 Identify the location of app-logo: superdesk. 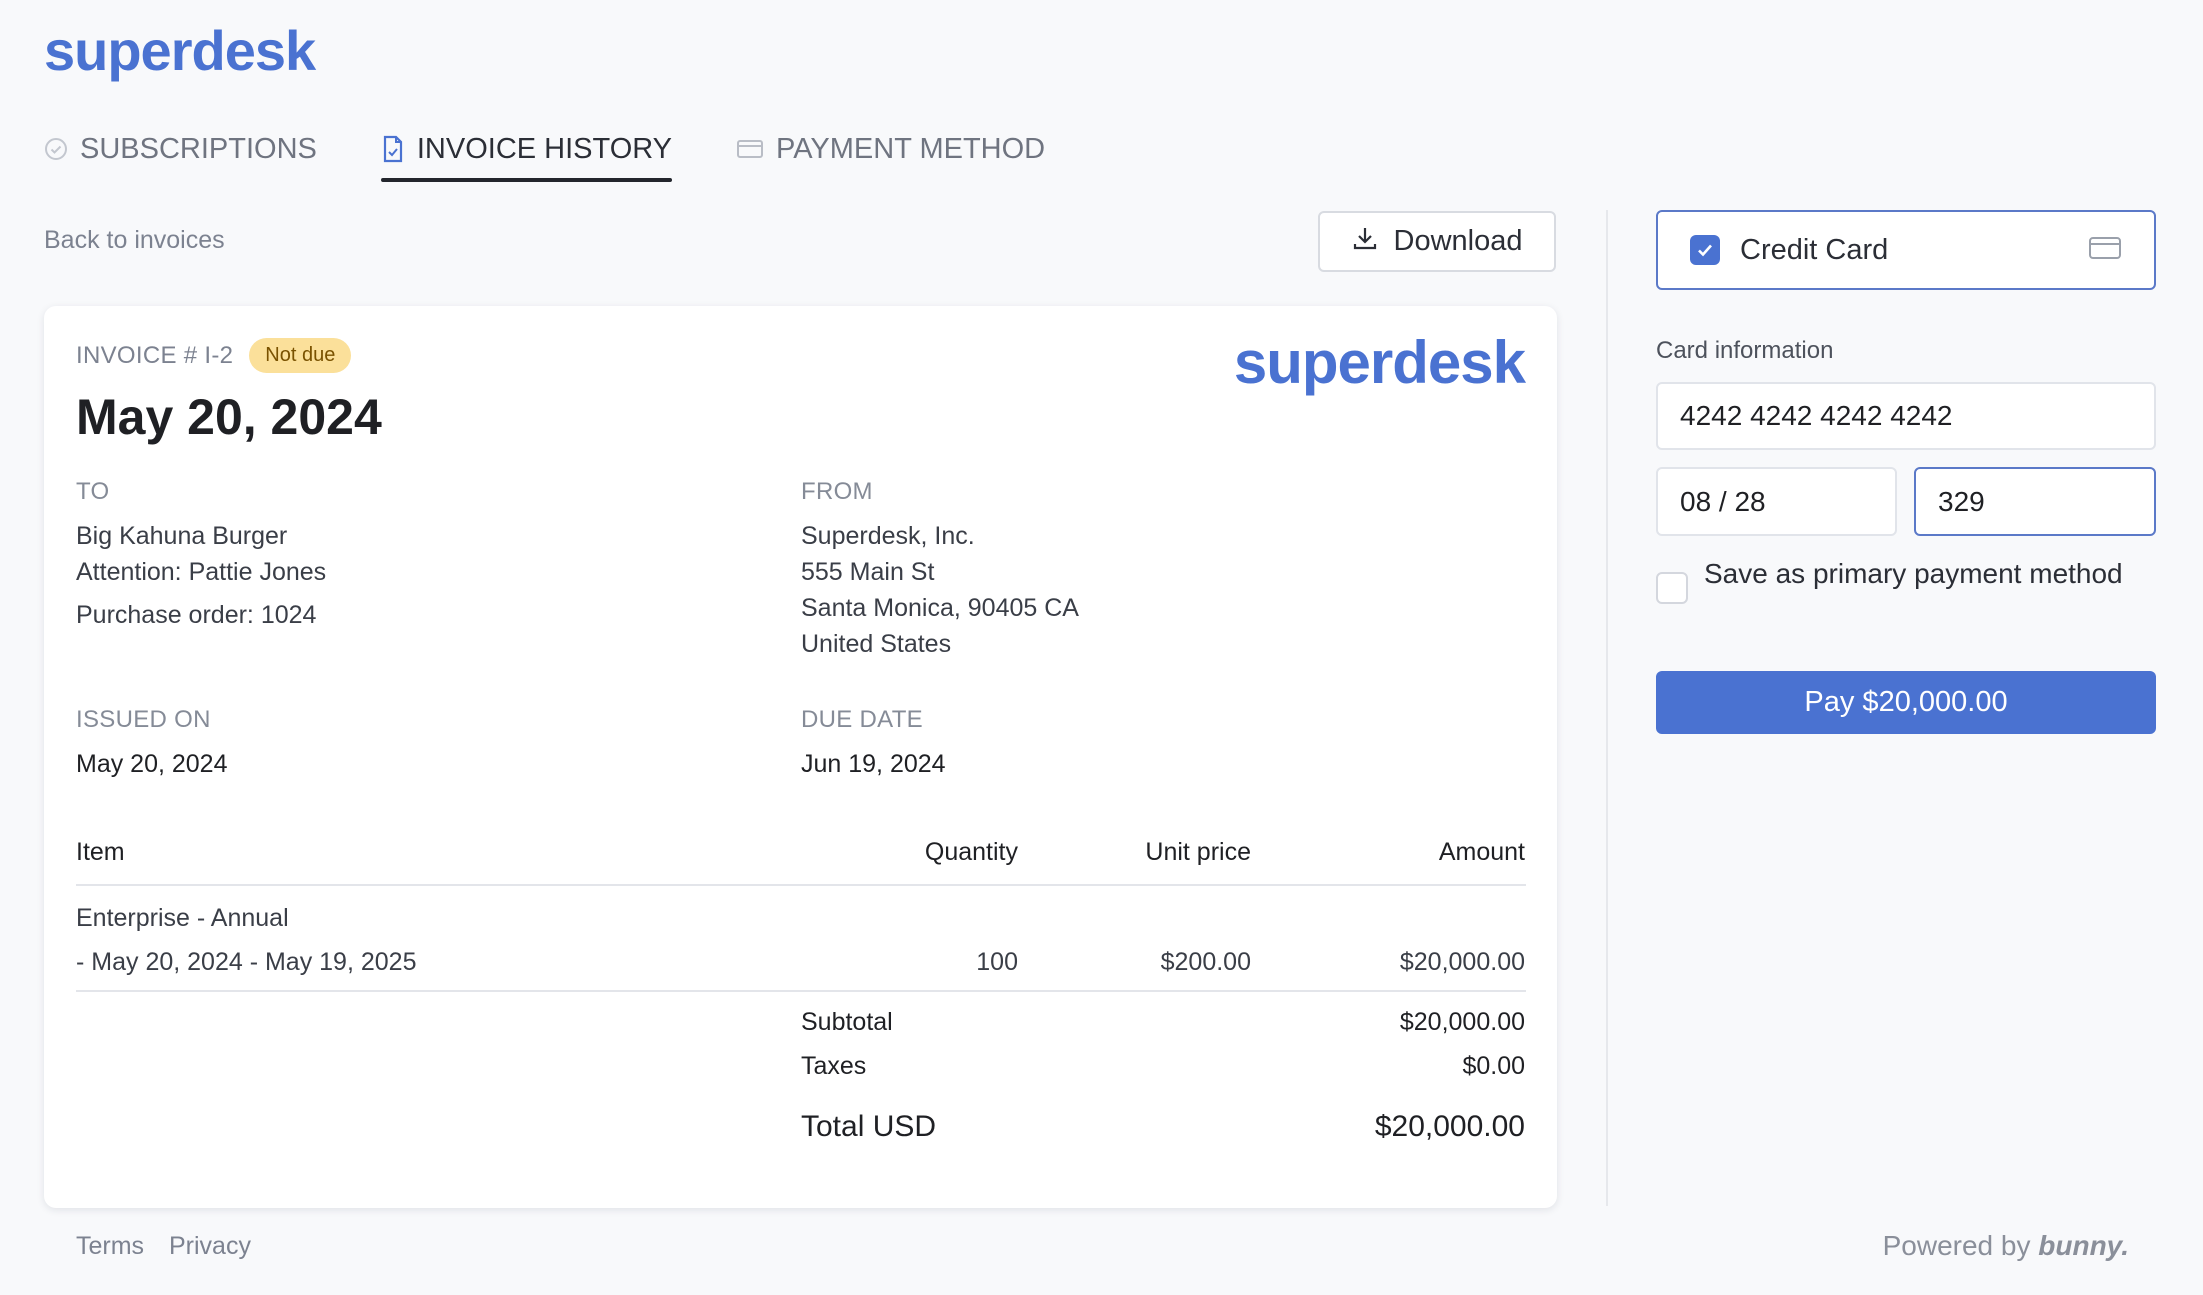
(180, 50).